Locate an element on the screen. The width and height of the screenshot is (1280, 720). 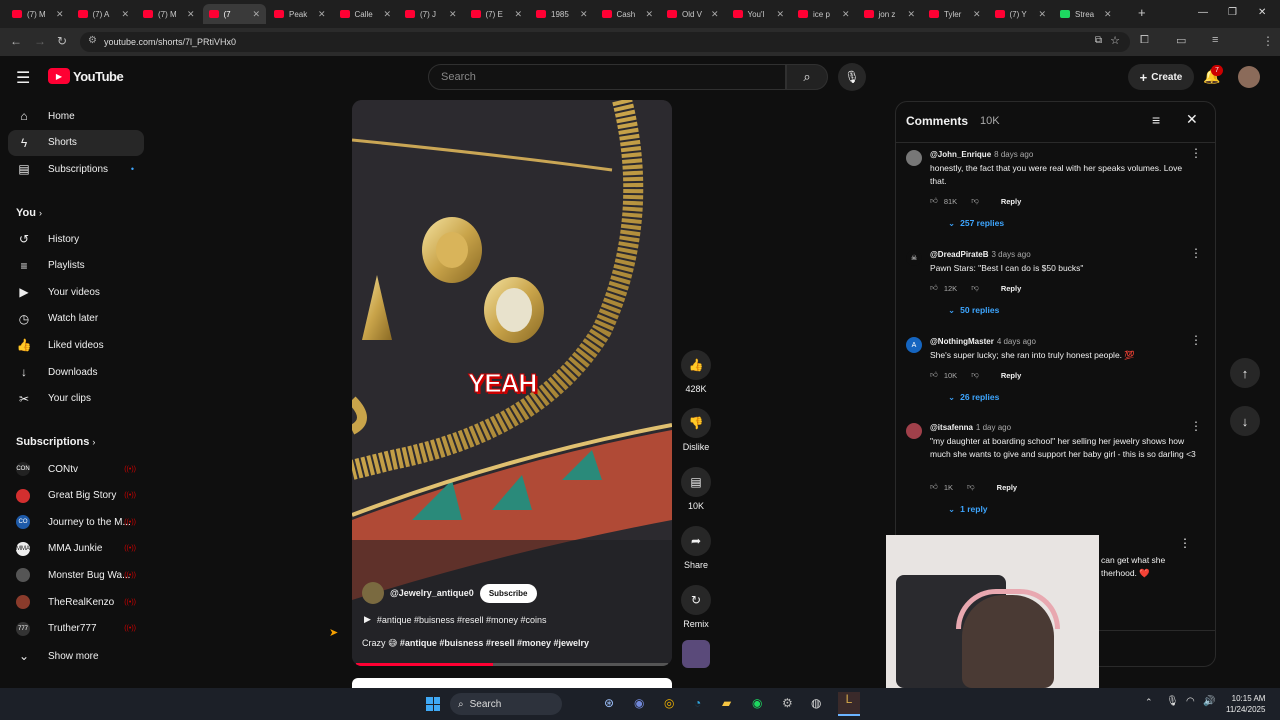
comment-author: @John_Enrique is located at coordinates (960, 154).